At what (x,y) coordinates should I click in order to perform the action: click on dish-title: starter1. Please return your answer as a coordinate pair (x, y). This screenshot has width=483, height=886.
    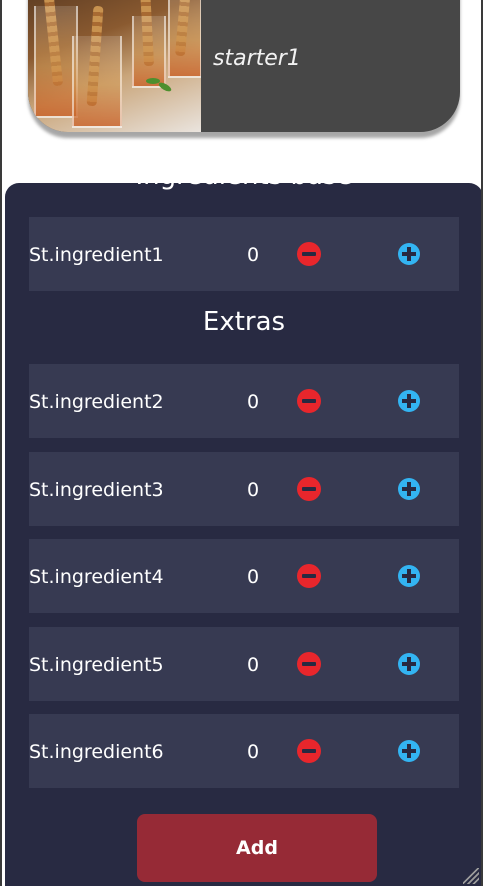
    Looking at the image, I should click on (257, 58).